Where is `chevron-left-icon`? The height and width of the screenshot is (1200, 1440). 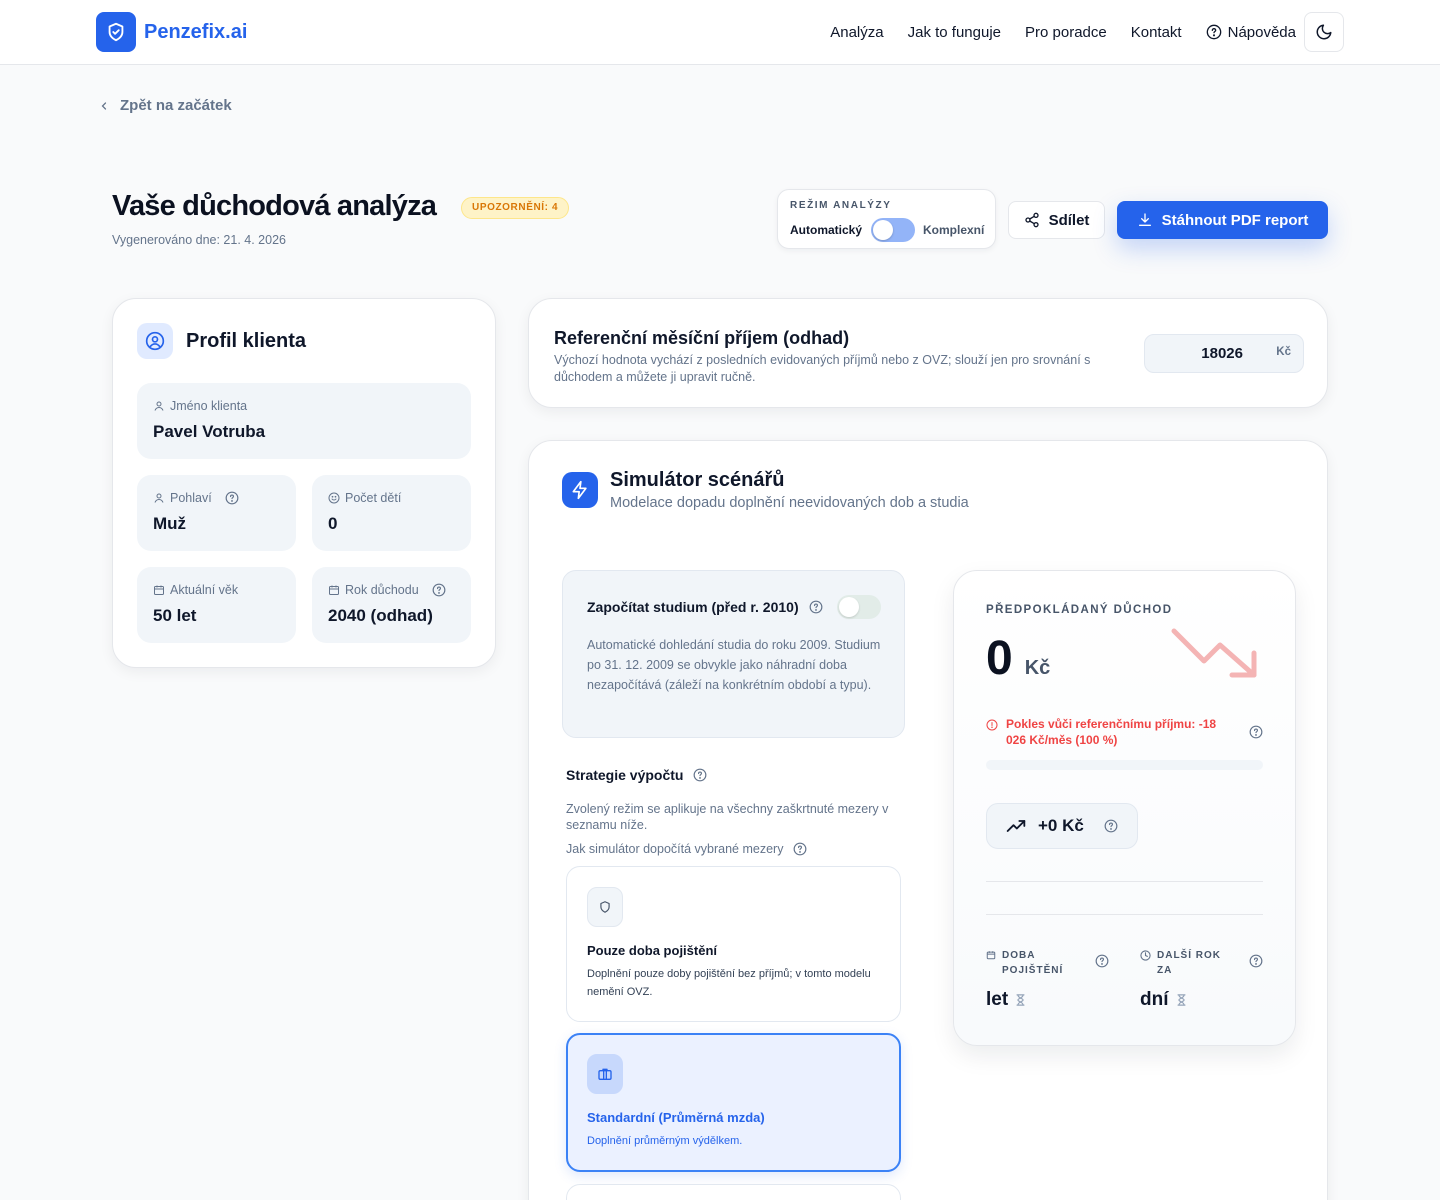
chevron-left-icon is located at coordinates (104, 105).